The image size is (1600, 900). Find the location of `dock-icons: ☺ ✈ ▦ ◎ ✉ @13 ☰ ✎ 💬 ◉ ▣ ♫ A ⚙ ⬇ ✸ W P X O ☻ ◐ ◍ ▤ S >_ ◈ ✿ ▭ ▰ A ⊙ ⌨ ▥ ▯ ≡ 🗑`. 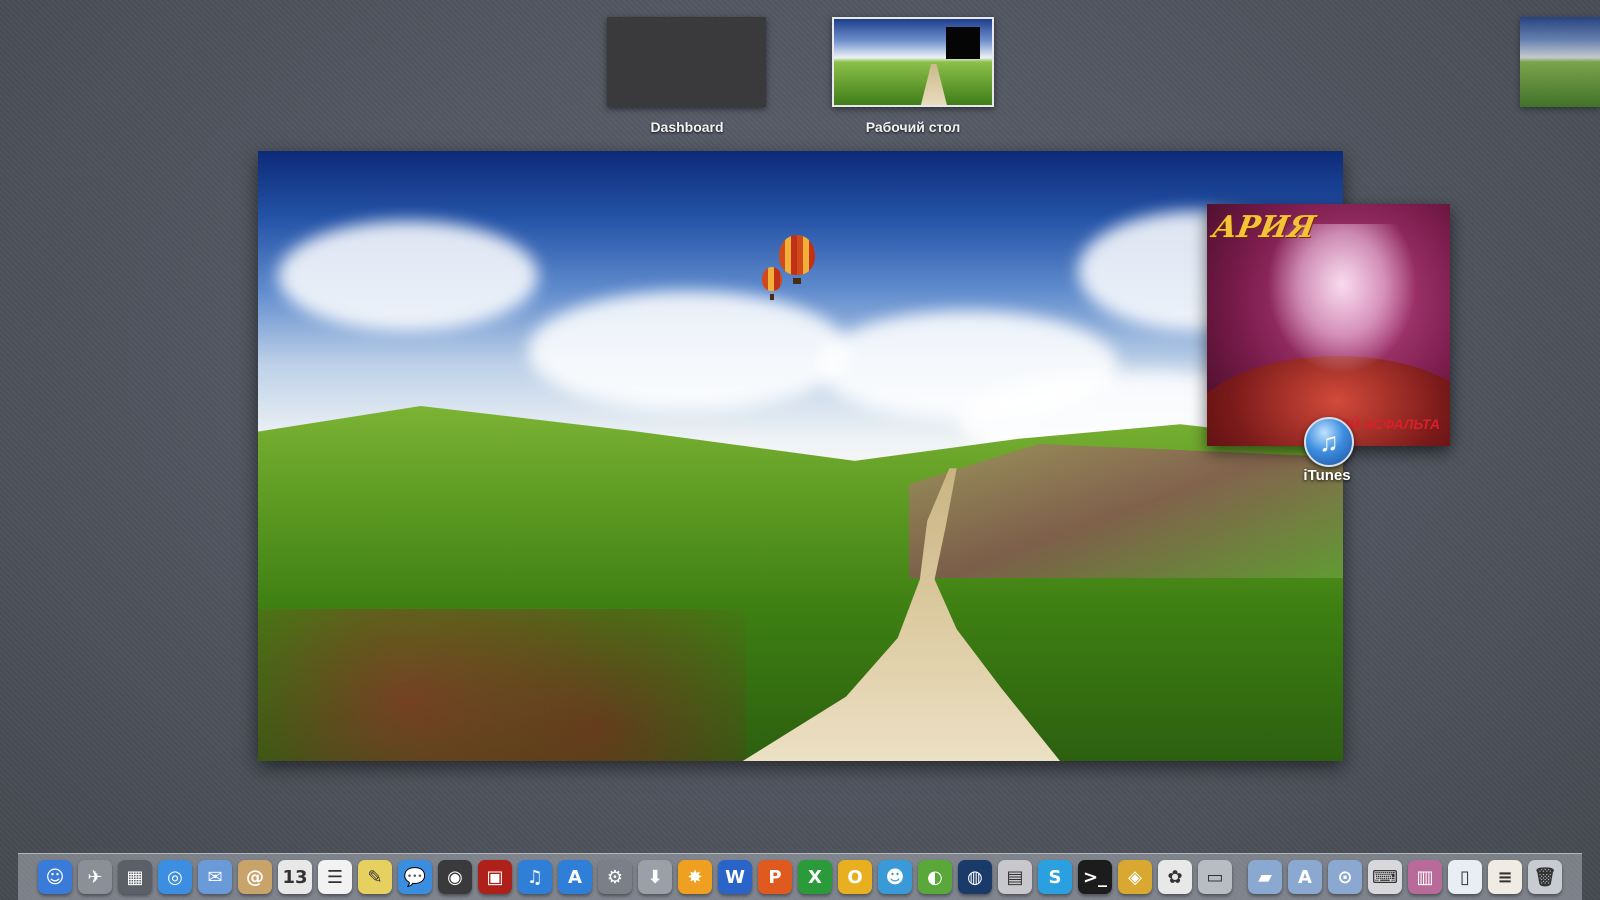

dock-icons: ☺ ✈ ▦ ◎ ✉ @13 ☰ ✎ 💬 ◉ ▣ ♫ A ⚙ ⬇ ✸ W P X O ☻ ◐ ◍ ▤ S >_ ◈ ✿ ▭ ▰ A ⊙ ⌨ ▥ ▯ ≡ 🗑 is located at coordinates (803, 874).